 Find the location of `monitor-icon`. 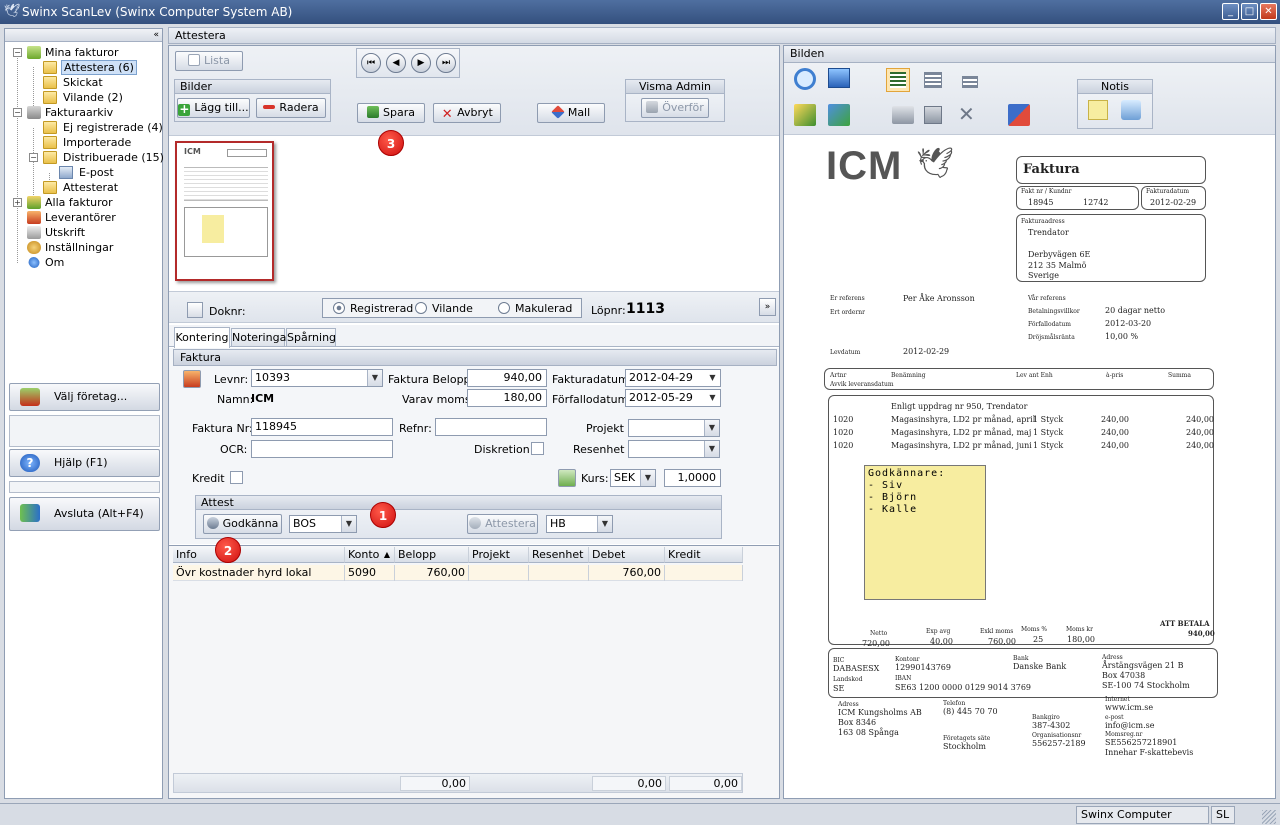

monitor-icon is located at coordinates (839, 78).